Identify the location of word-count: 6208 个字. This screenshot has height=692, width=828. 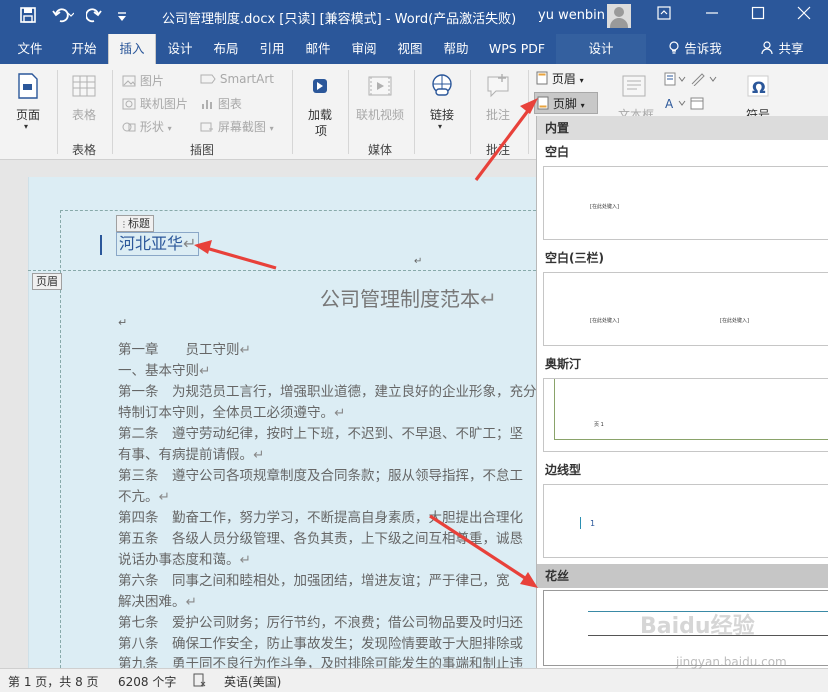
(147, 681).